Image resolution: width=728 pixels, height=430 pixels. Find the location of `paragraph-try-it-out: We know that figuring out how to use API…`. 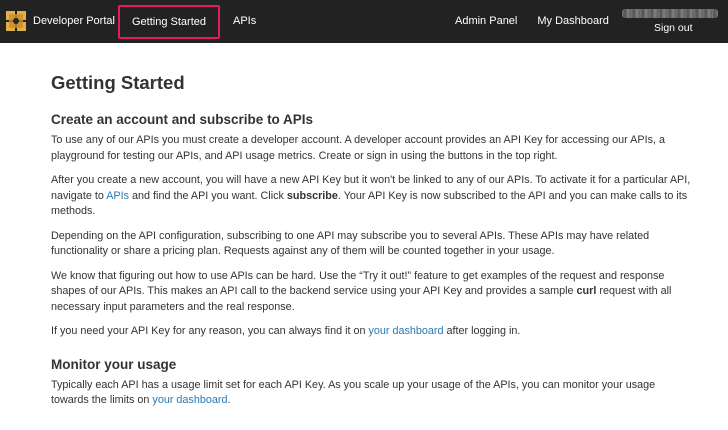

paragraph-try-it-out: We know that figuring out how to use API… is located at coordinates (371, 292).